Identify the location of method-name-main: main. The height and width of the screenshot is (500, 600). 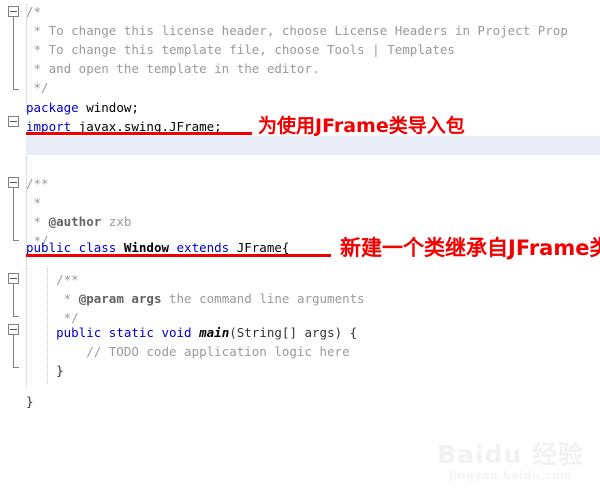
(214, 332).